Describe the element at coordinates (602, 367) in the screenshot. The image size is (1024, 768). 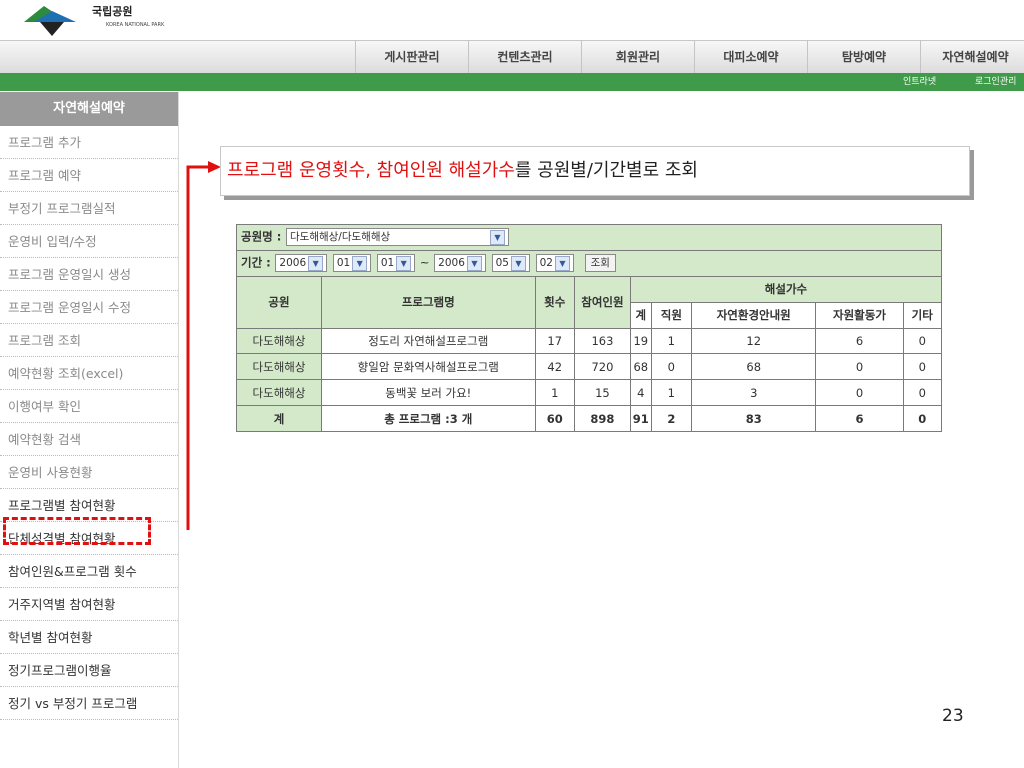
I see `cell-participants: 720` at that location.